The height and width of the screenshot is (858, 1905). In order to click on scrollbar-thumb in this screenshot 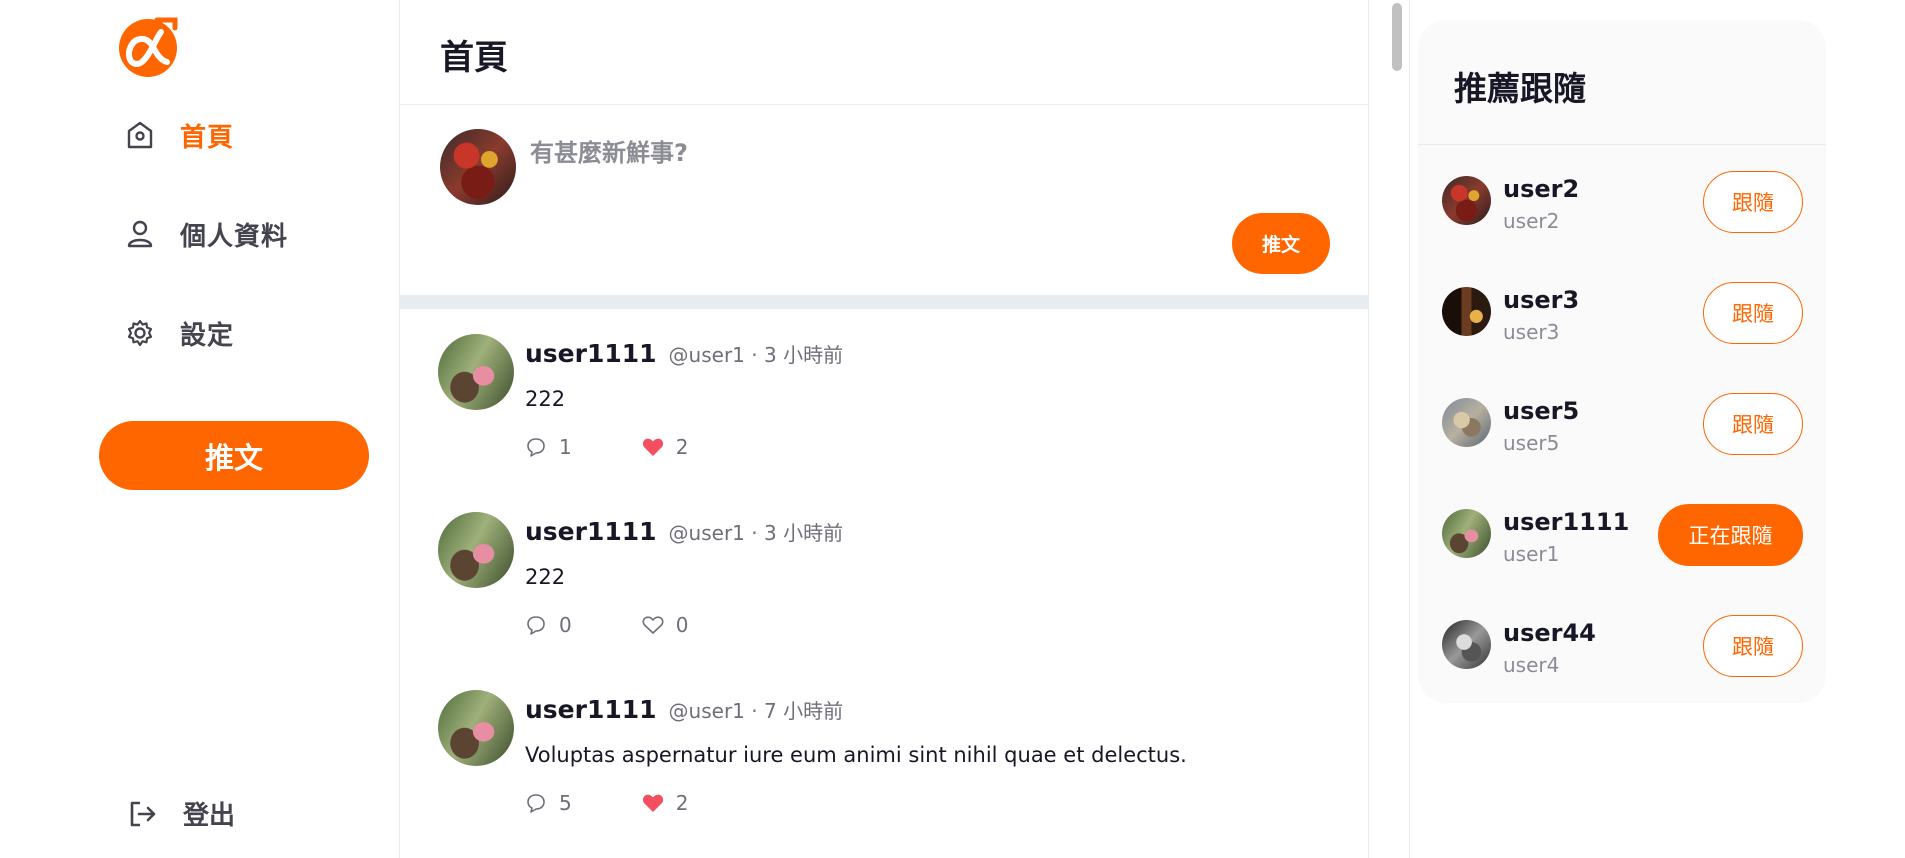, I will do `click(1397, 37)`.